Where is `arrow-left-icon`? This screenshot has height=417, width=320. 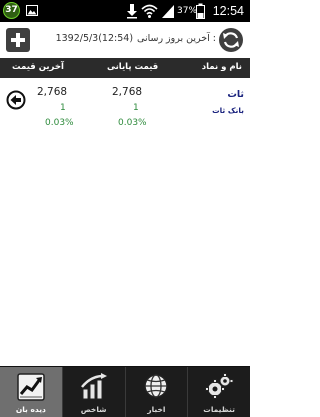
arrow-left-icon is located at coordinates (16, 100).